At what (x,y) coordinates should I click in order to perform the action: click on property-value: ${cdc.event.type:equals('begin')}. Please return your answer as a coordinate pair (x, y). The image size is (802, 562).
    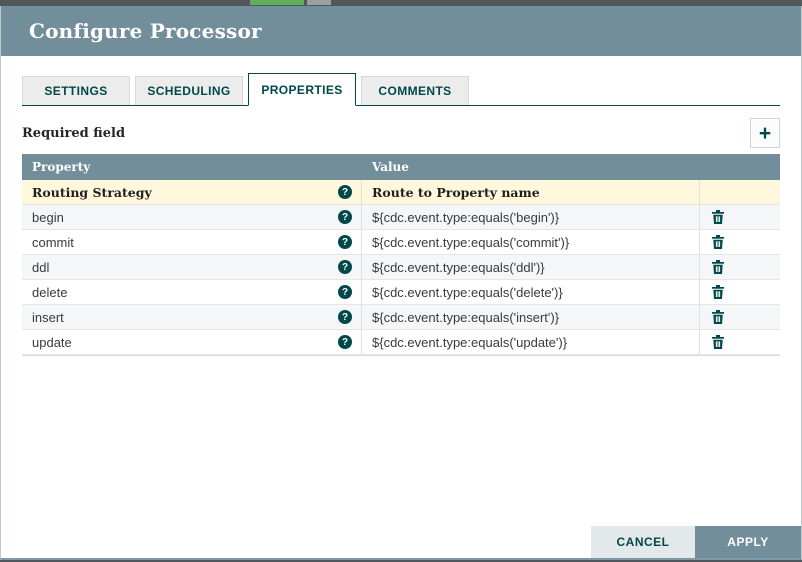
    Looking at the image, I should click on (466, 217).